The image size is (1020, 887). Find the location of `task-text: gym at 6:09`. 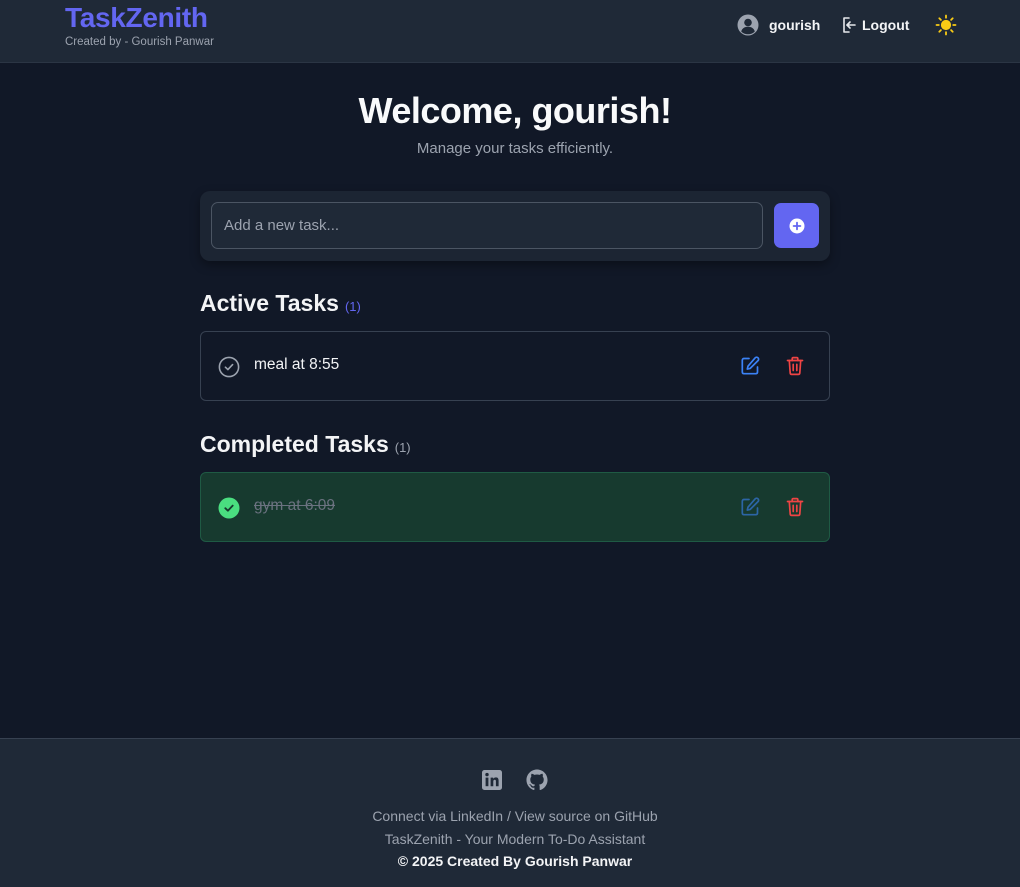

task-text: gym at 6:09 is located at coordinates (294, 505).